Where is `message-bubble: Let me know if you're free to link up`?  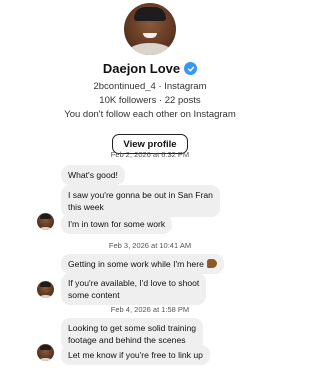
message-bubble: Let me know if you're free to link up is located at coordinates (135, 355).